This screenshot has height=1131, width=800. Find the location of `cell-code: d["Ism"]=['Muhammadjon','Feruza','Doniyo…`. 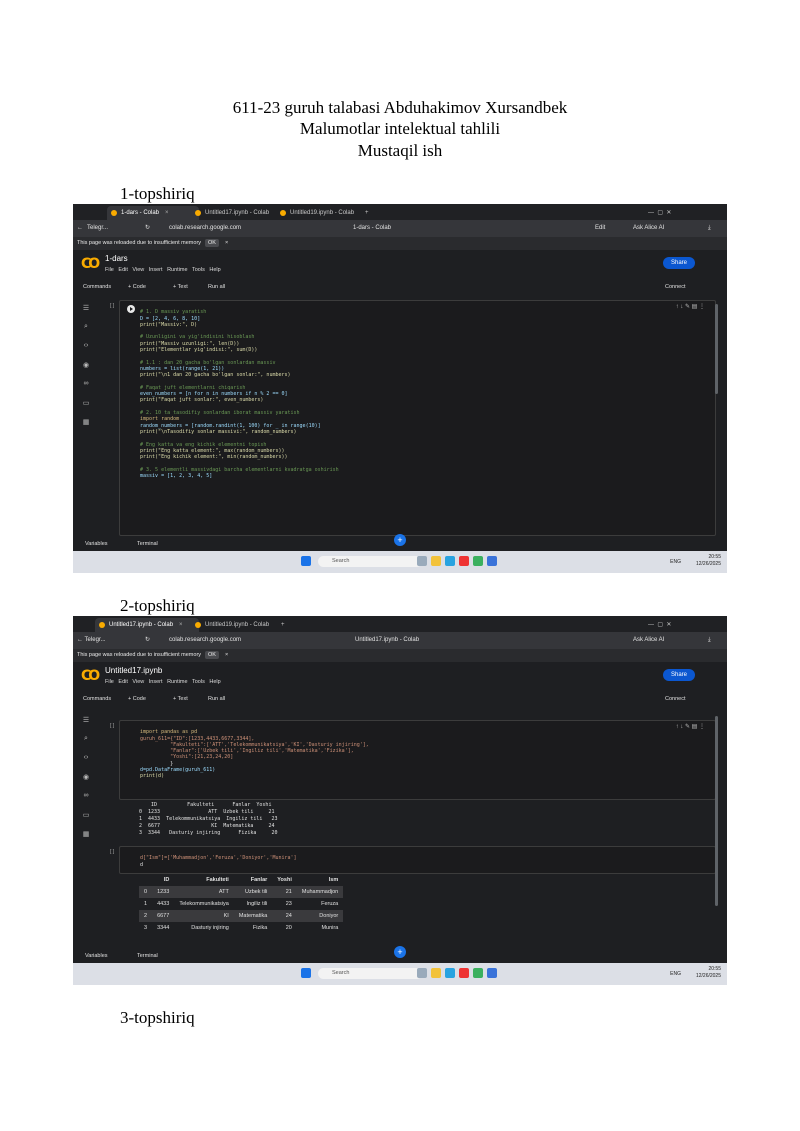

cell-code: d["Ism"]=['Muhammadjon','Feruza','Doniyo… is located at coordinates (218, 858).